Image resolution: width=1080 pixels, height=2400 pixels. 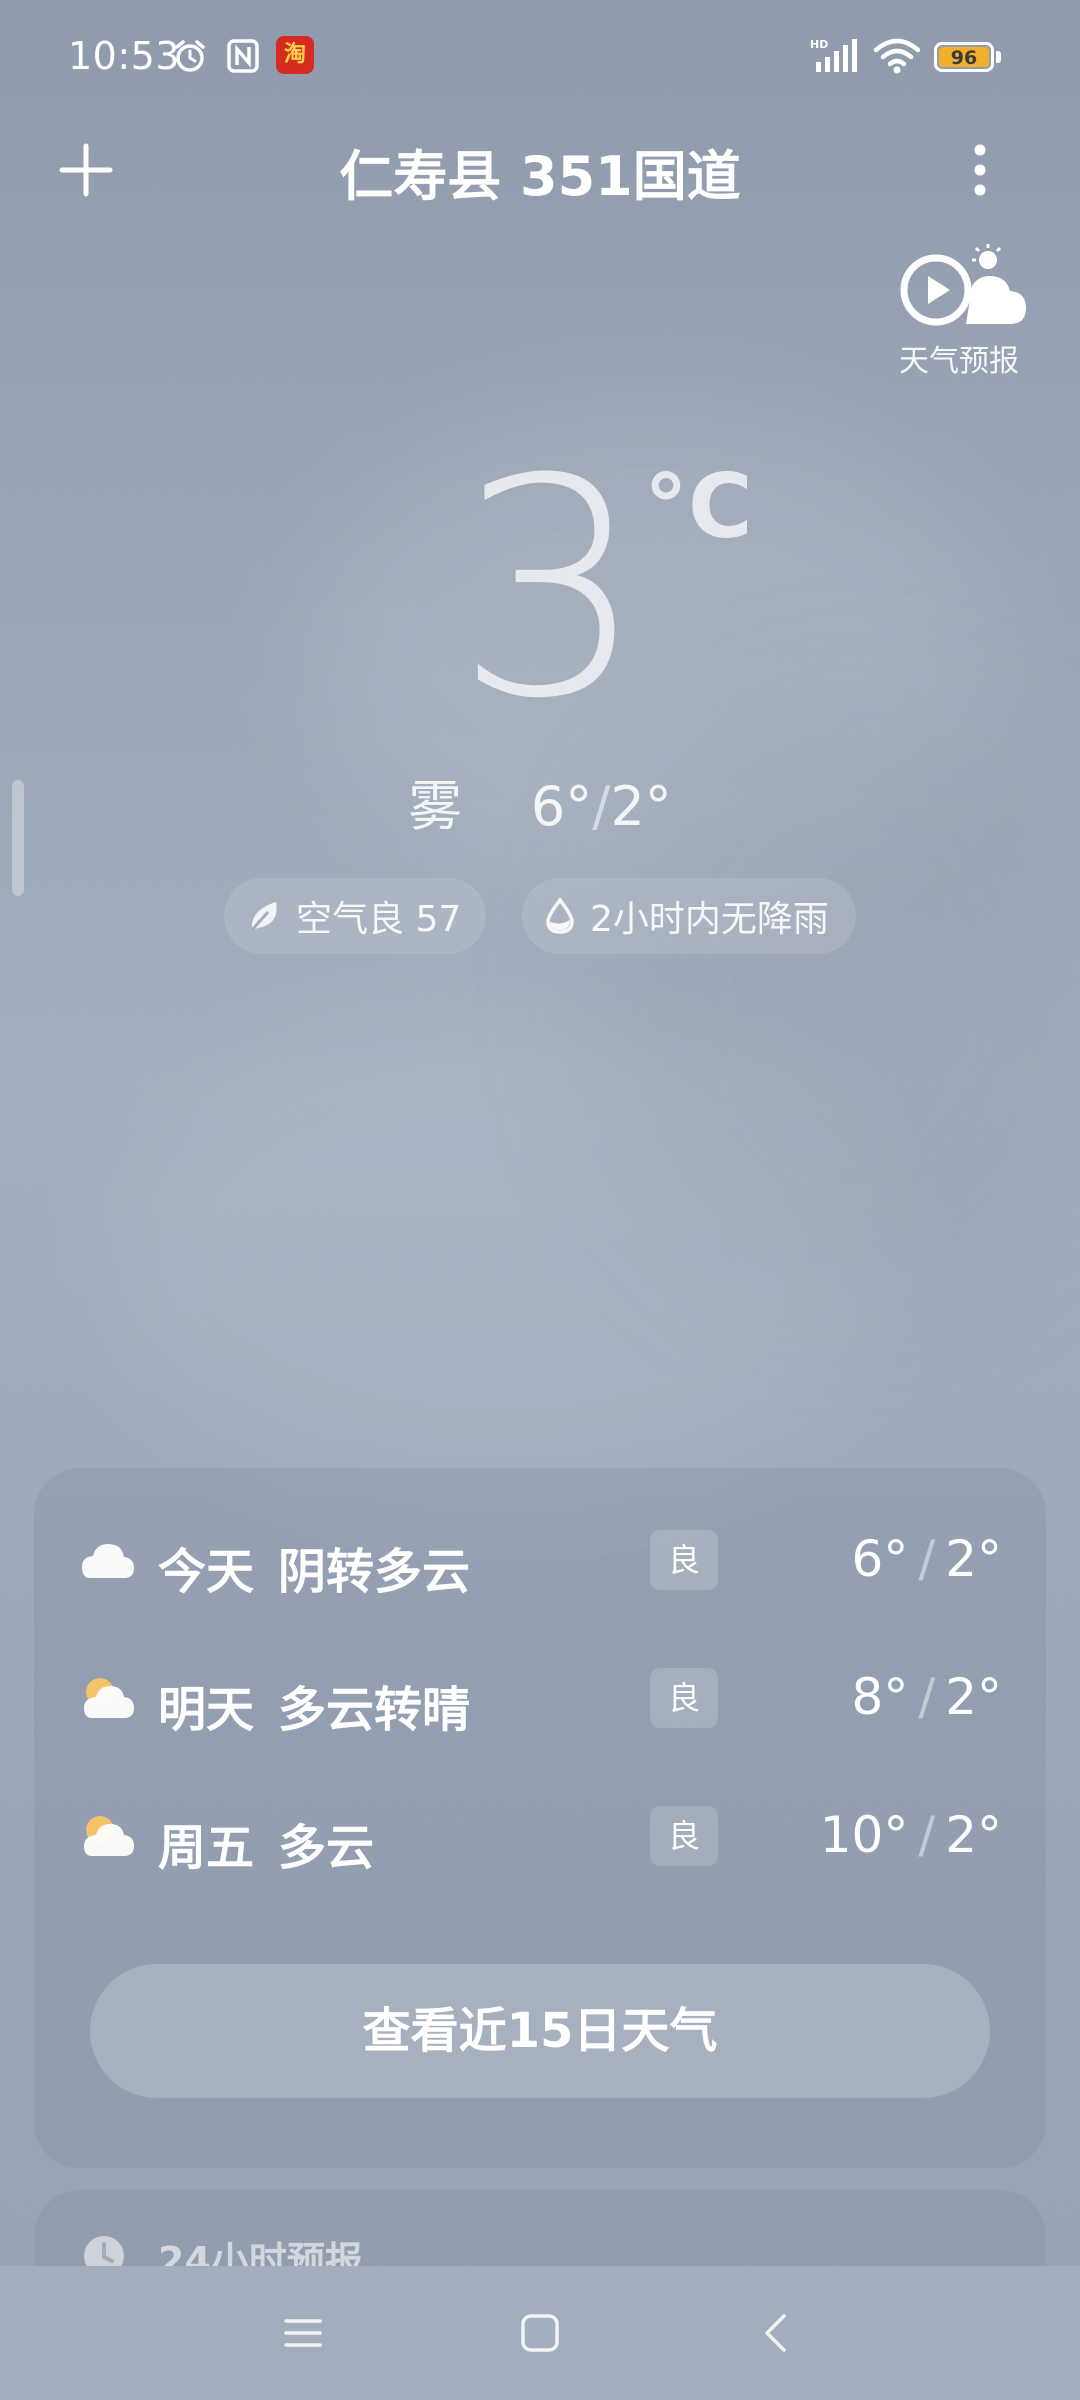 What do you see at coordinates (560, 916) in the screenshot?
I see `raindrop-icon` at bounding box center [560, 916].